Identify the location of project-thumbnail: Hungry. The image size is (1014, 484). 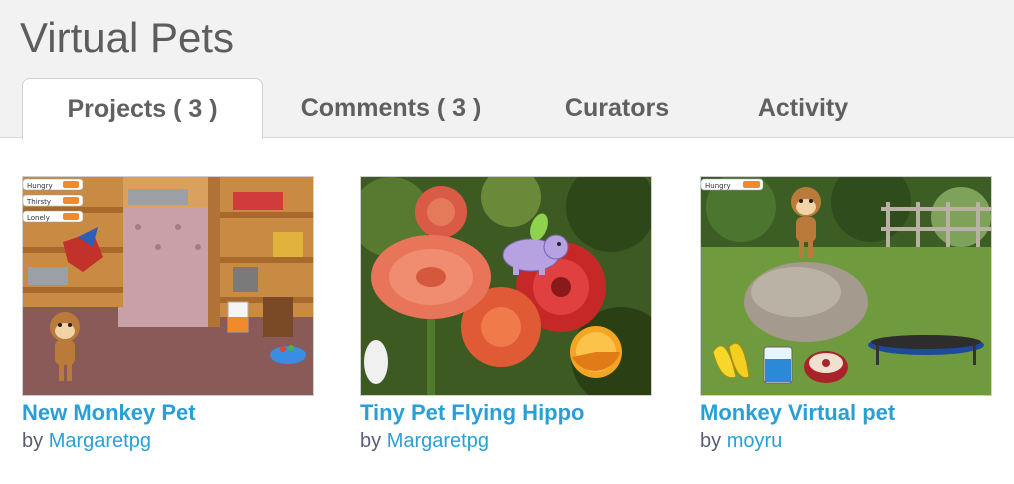
(846, 286).